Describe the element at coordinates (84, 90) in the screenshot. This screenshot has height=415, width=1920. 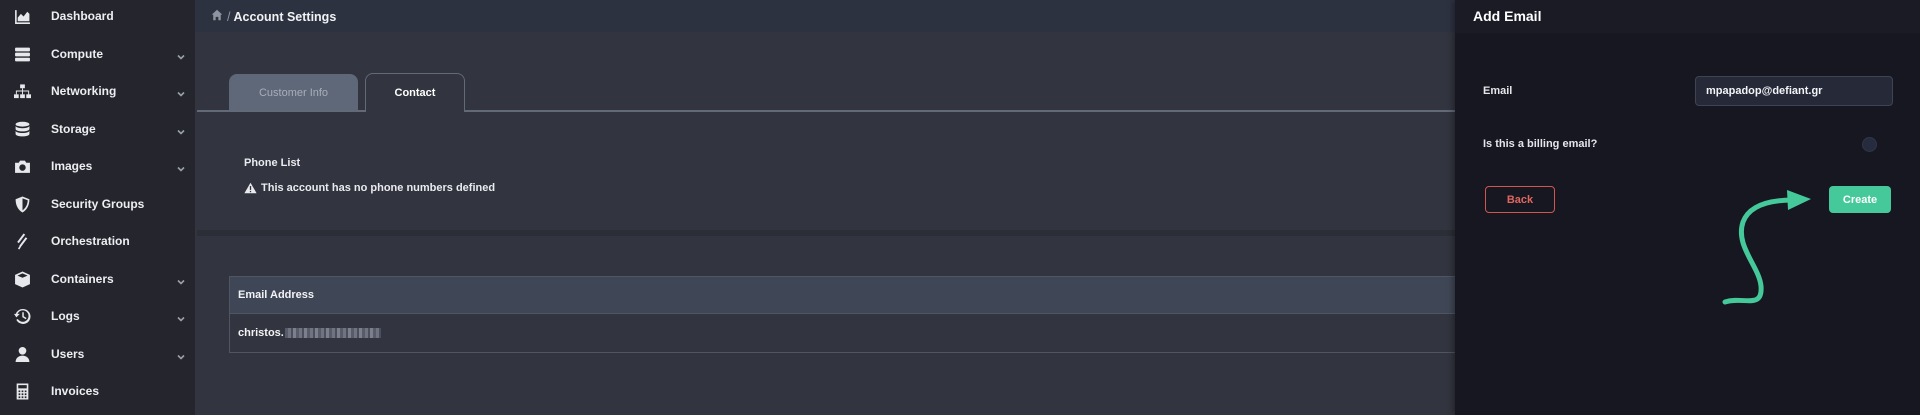
I see `sidebar-item-label: Networking` at that location.